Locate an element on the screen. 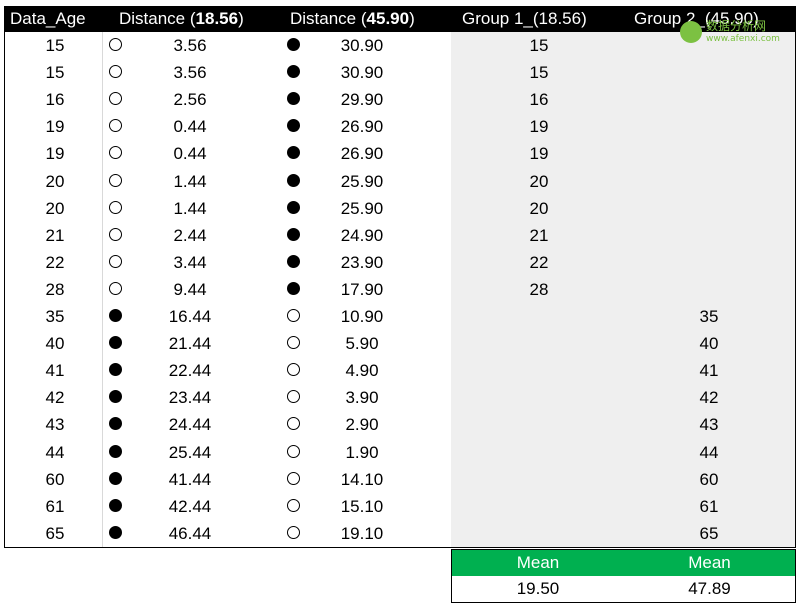 This screenshot has width=800, height=608. header-distance-1: Distance (18.56) is located at coordinates (181, 18).